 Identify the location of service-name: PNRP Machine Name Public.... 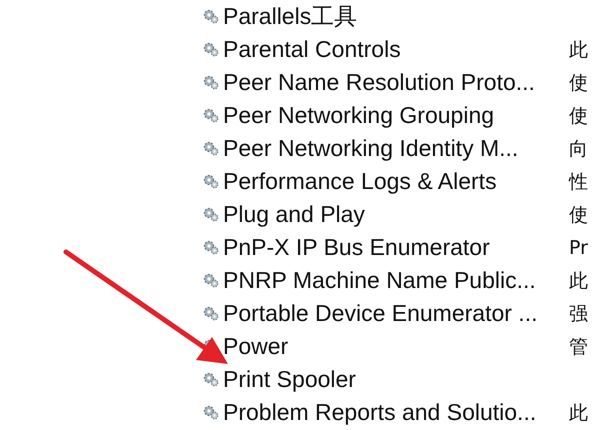
(396, 280).